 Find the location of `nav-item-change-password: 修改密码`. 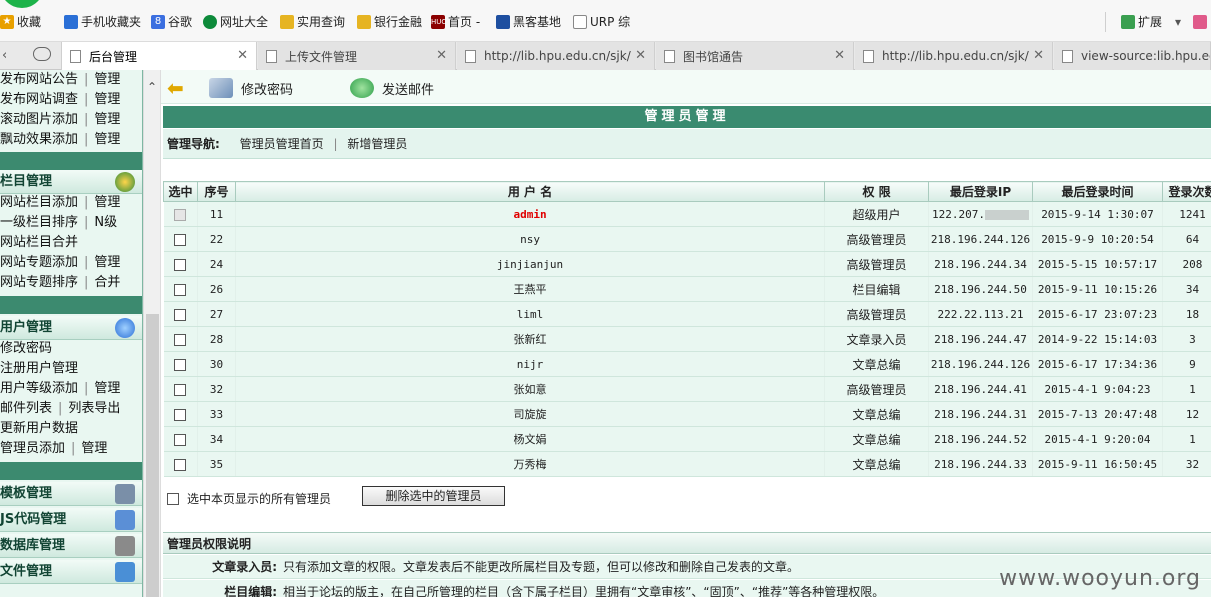

nav-item-change-password: 修改密码 is located at coordinates (71, 349).